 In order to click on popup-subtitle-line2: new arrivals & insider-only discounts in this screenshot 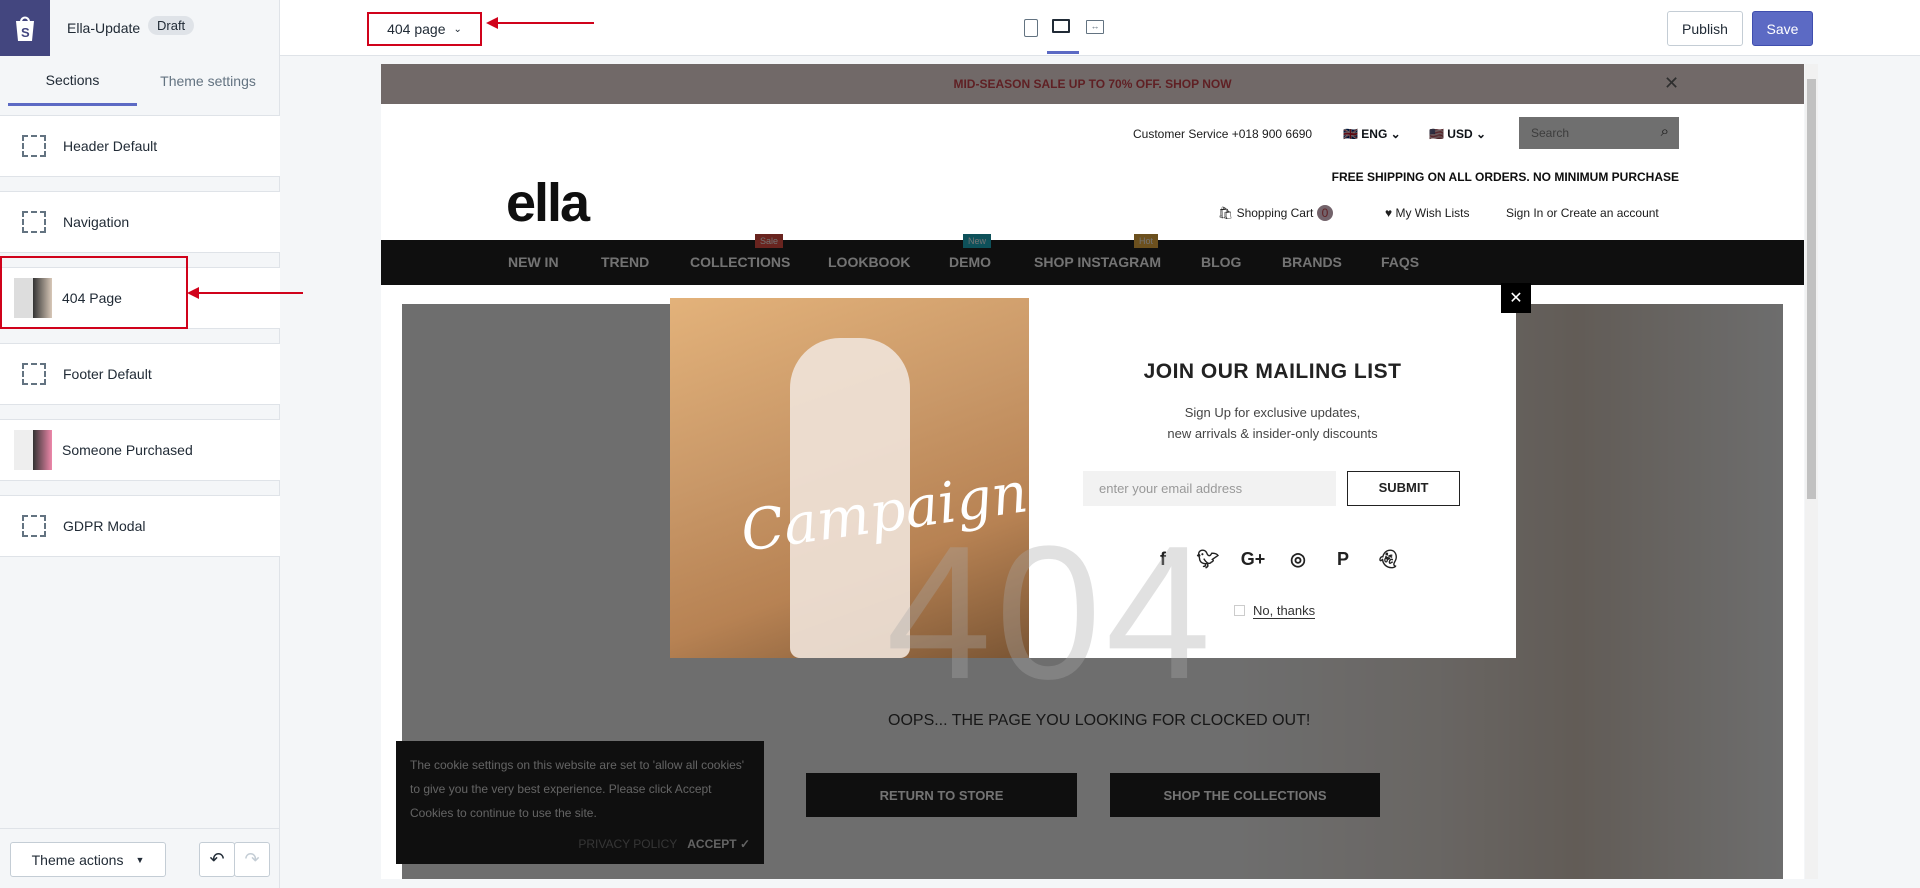, I will do `click(1272, 433)`.